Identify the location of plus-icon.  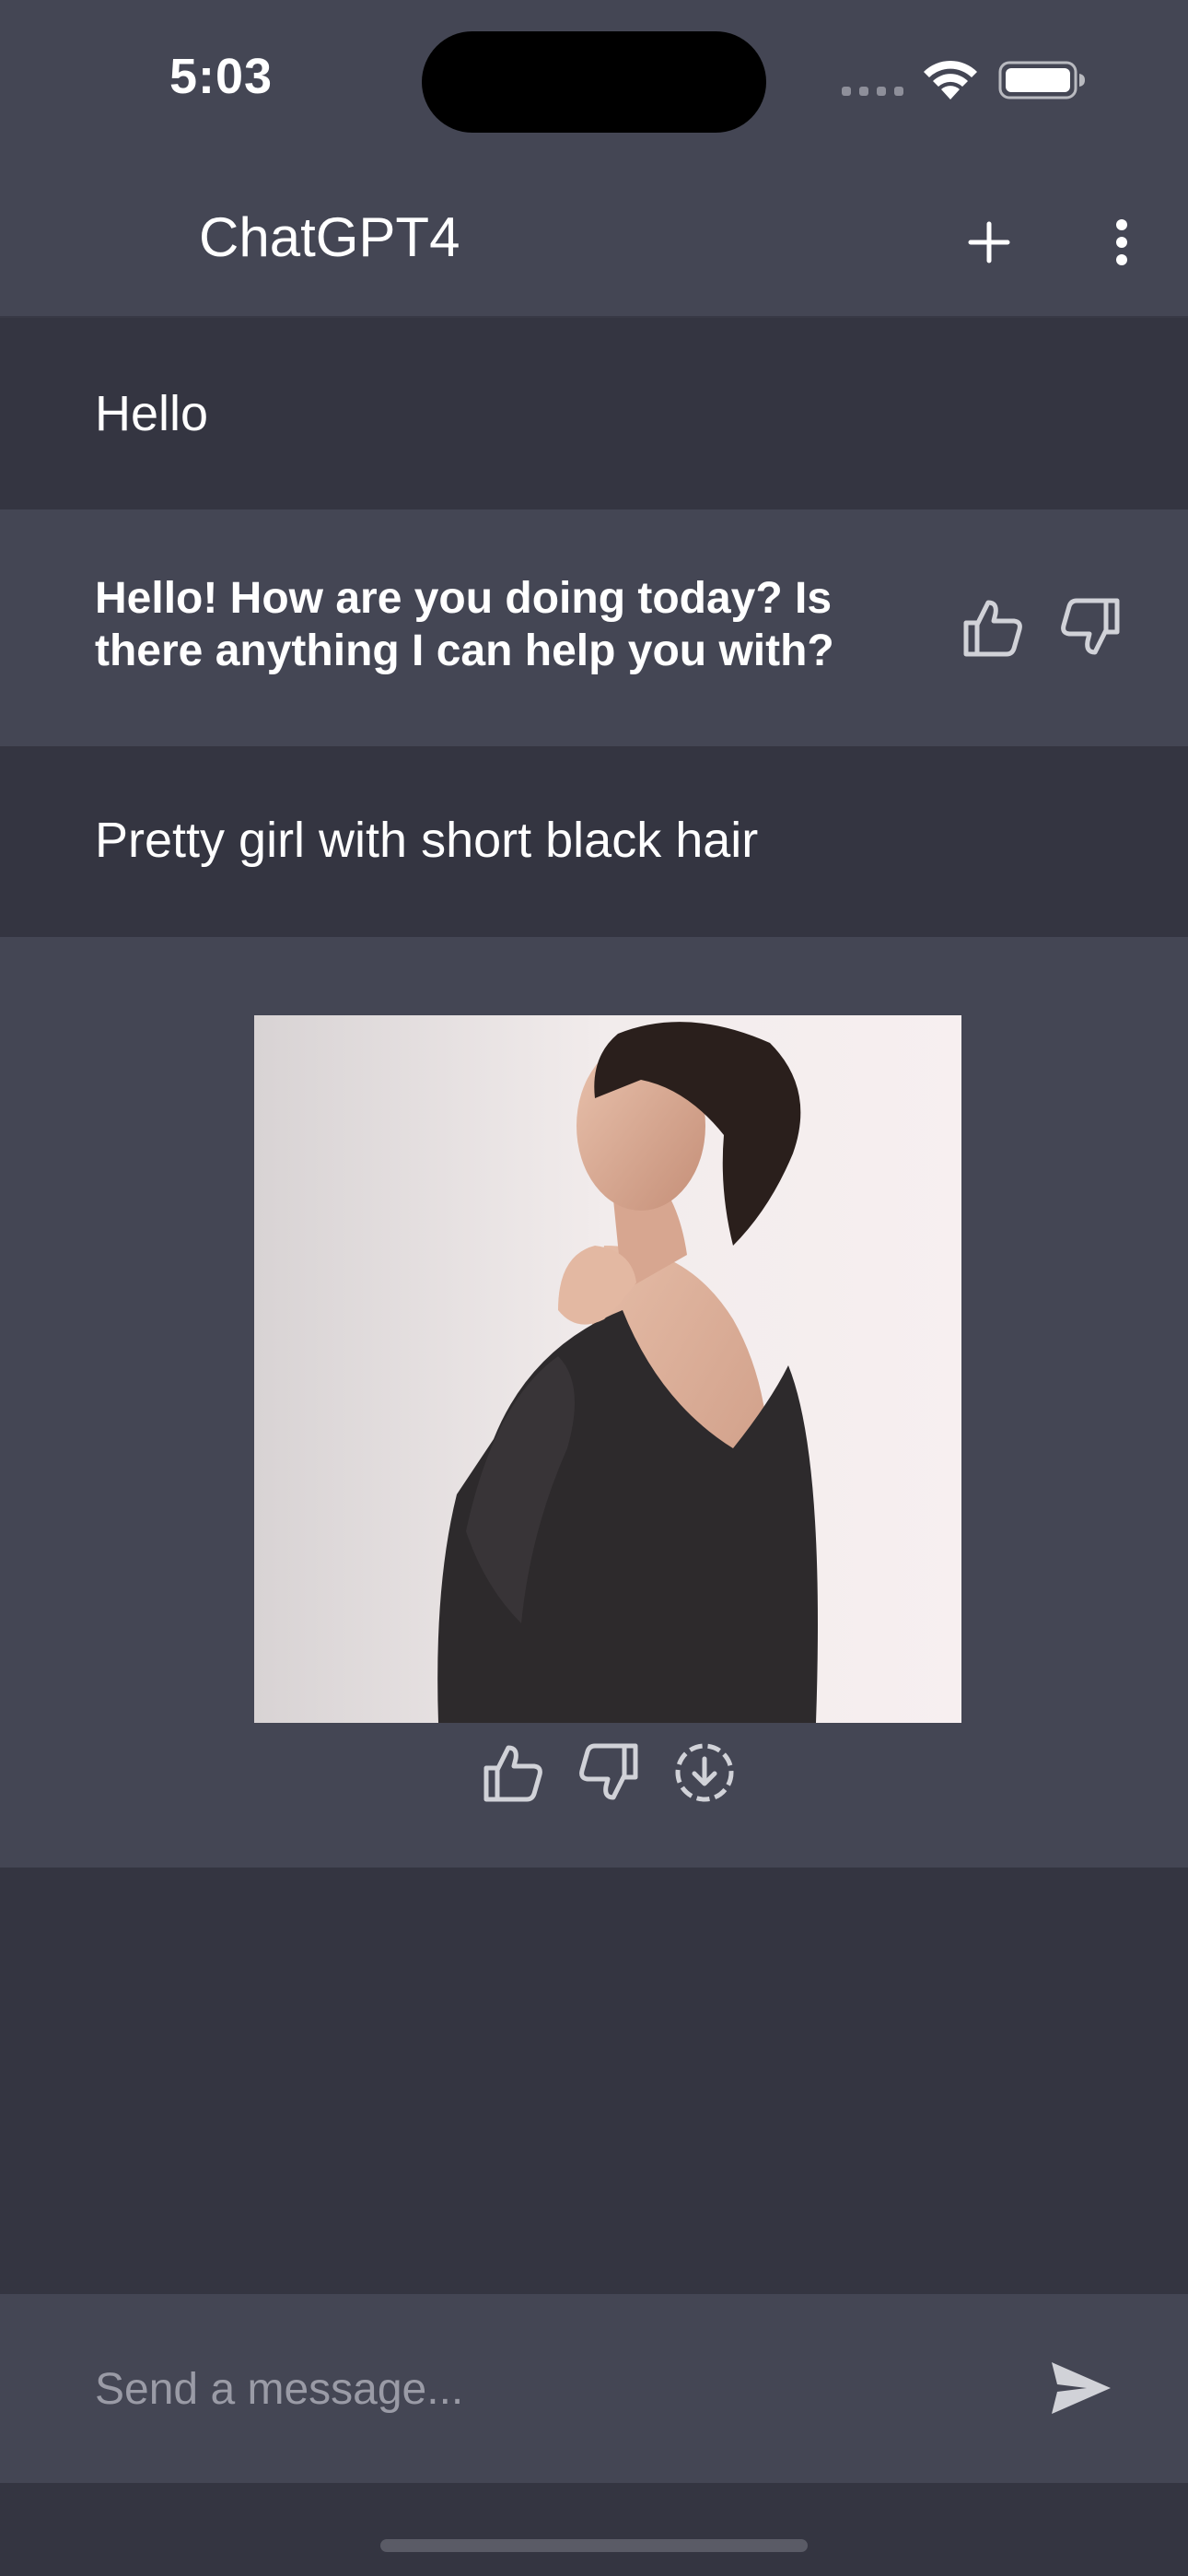
(989, 242).